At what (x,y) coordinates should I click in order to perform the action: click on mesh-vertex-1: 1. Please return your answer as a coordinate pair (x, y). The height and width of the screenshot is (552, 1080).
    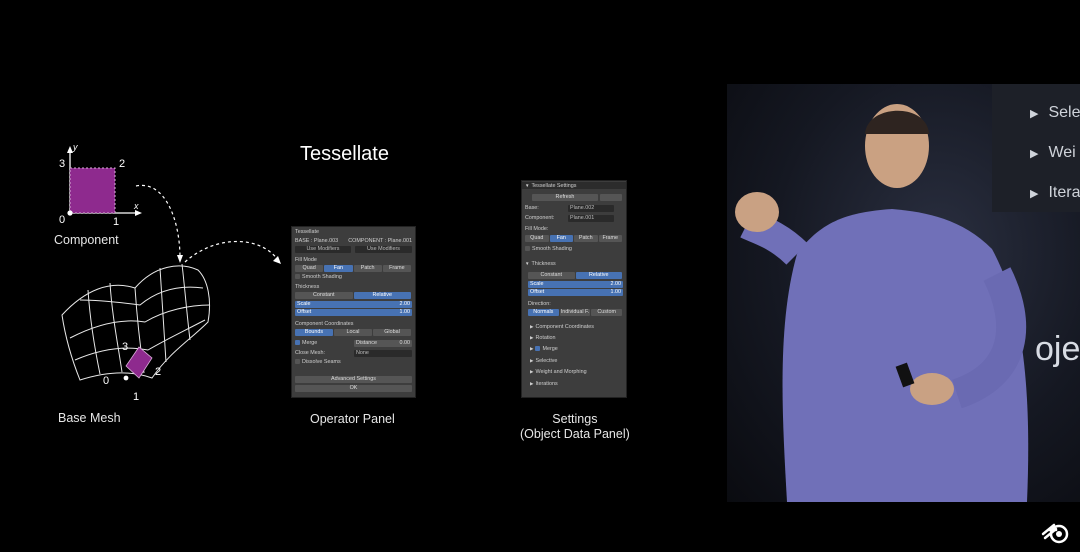
    Looking at the image, I should click on (136, 397).